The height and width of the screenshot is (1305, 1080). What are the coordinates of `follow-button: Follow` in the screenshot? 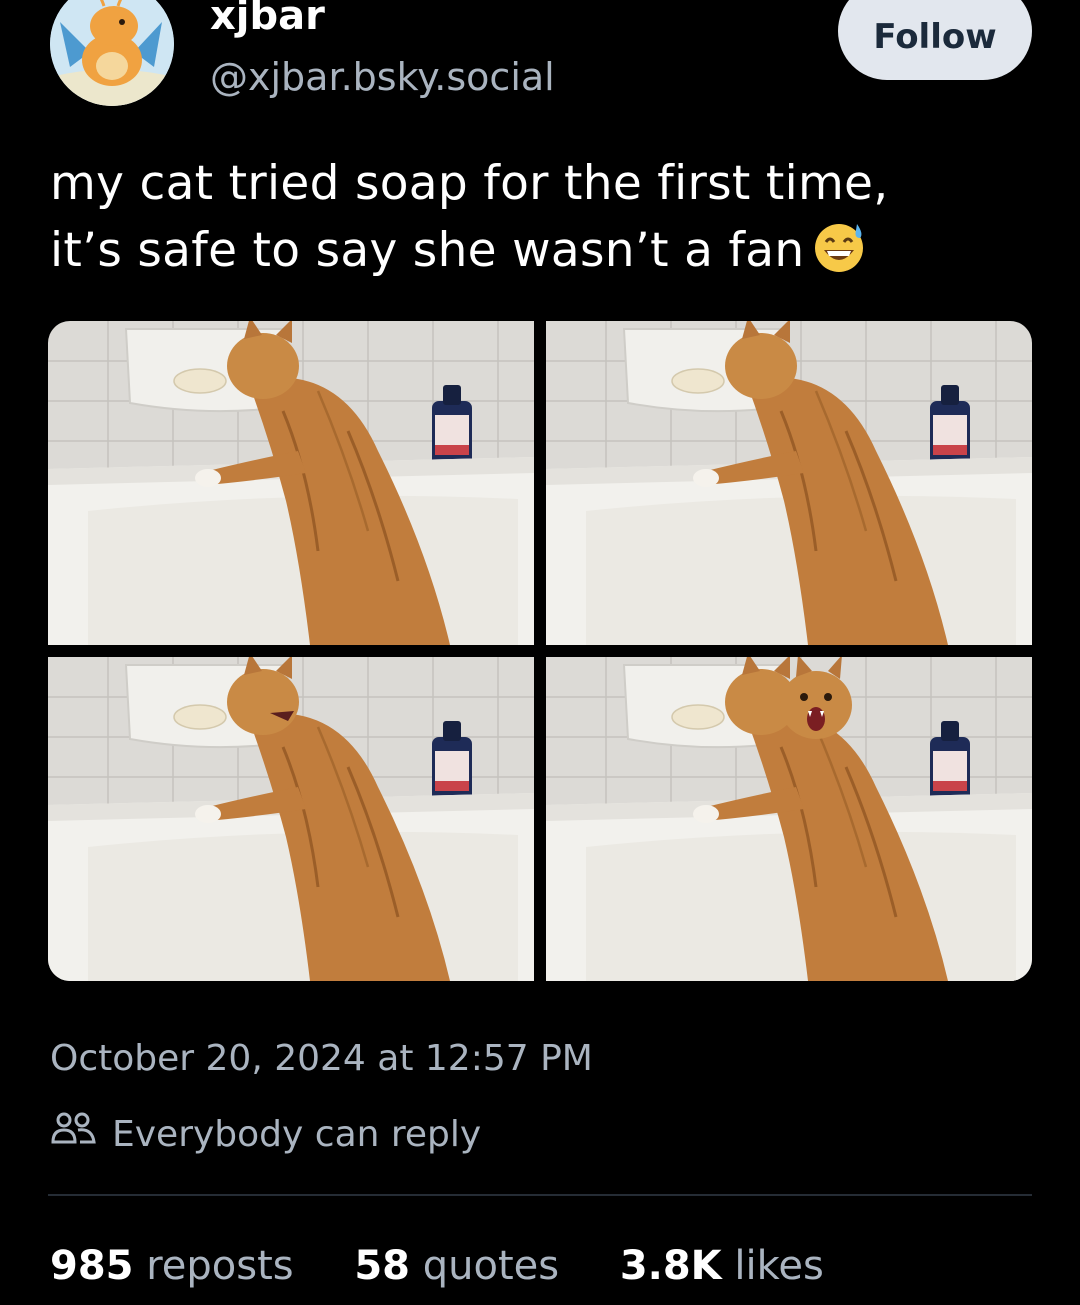 It's located at (935, 40).